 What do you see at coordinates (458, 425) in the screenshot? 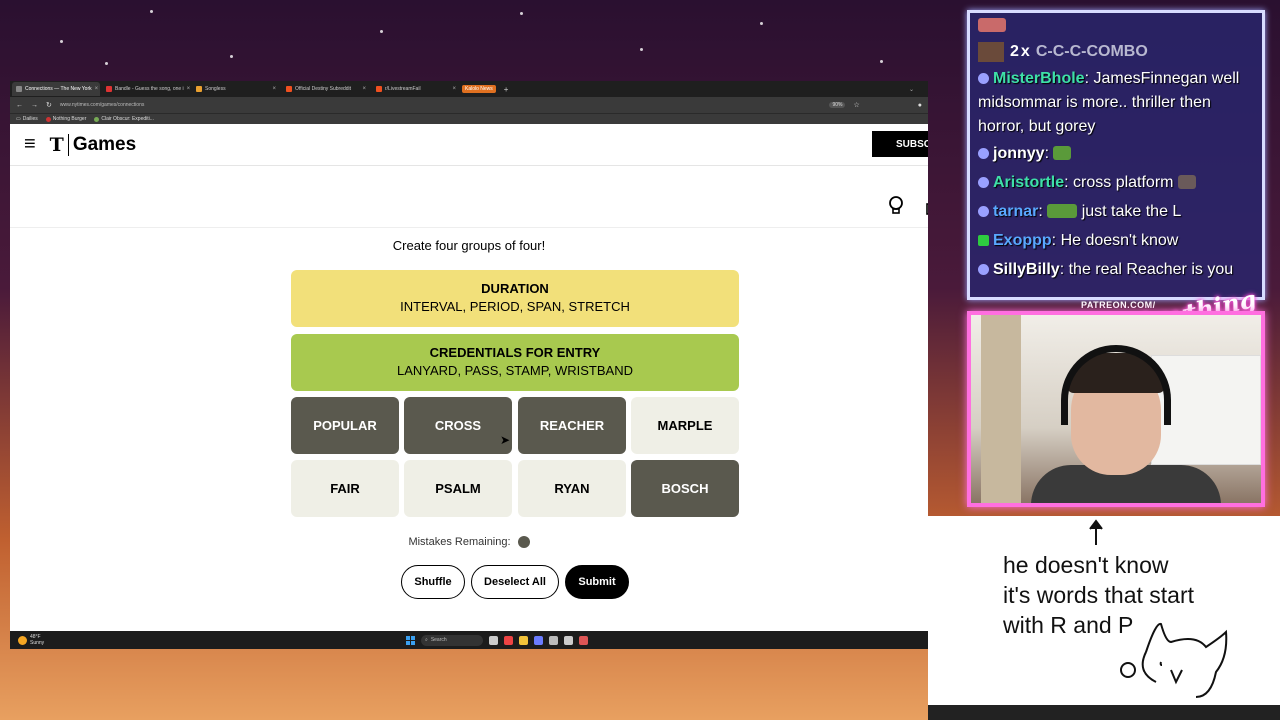
I see `word-tile-cross: CROSS` at bounding box center [458, 425].